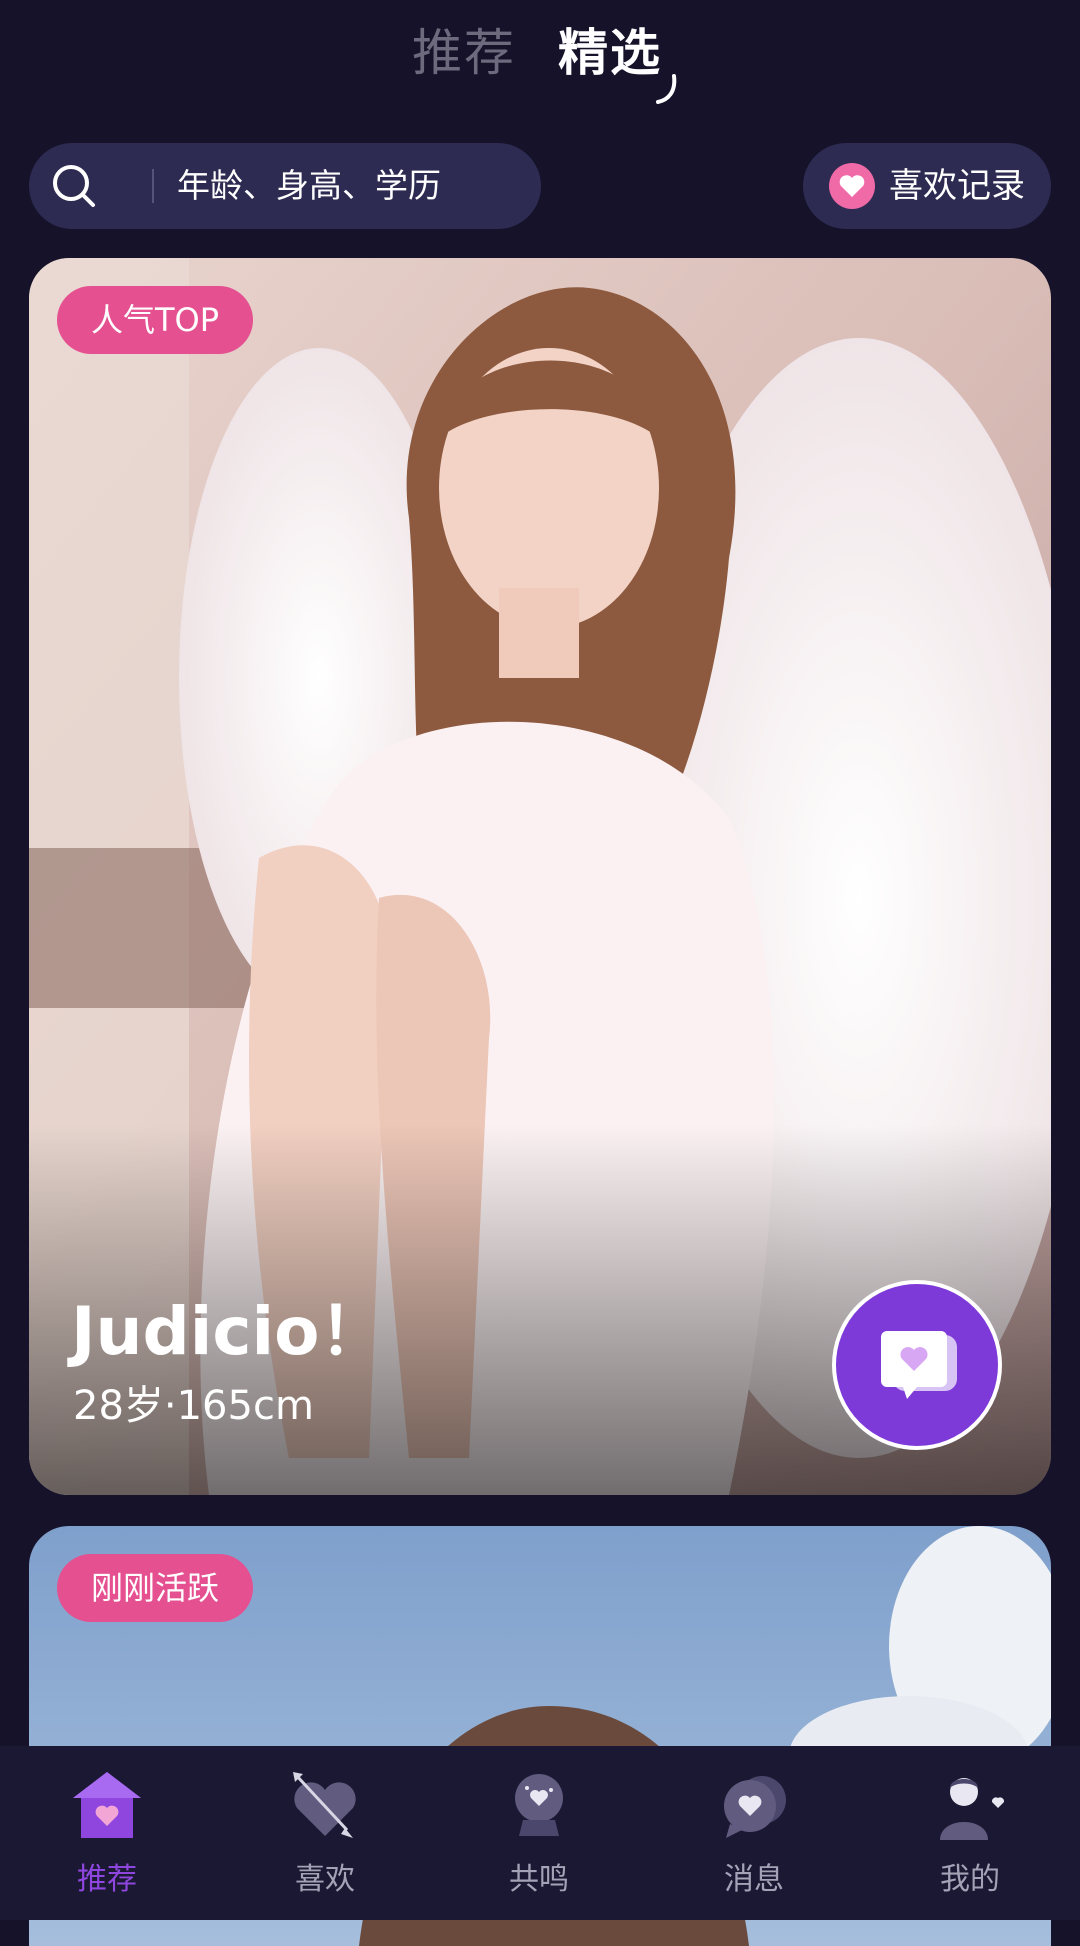 The width and height of the screenshot is (1080, 1946). I want to click on tab-active-indicator, so click(666, 89).